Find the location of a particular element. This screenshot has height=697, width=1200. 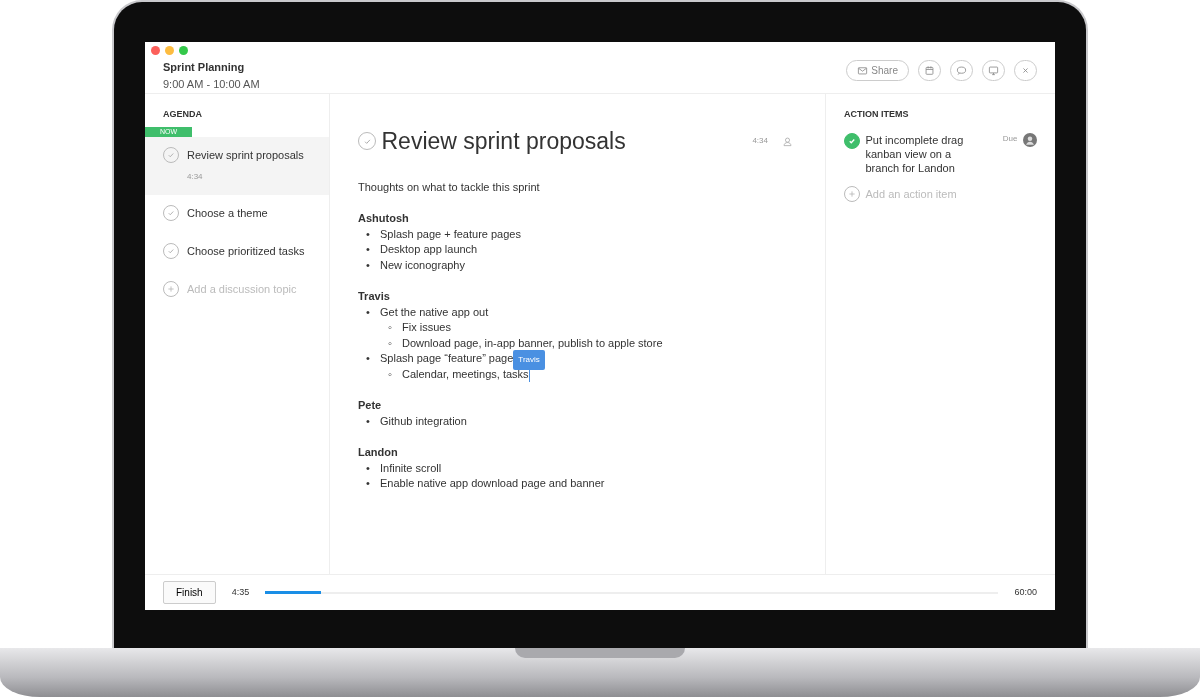

intro-text: Thoughts on what to tackle this sprint is located at coordinates (449, 187).